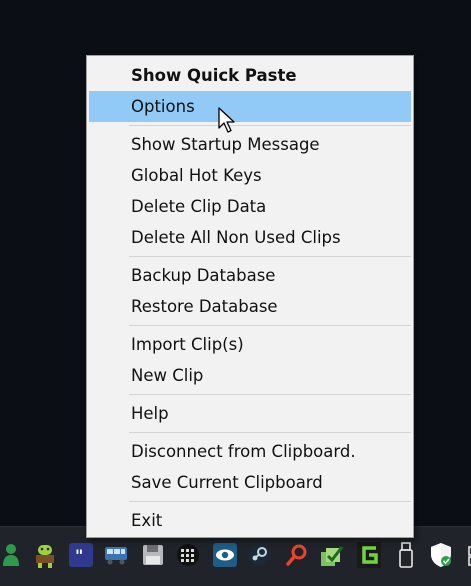 The height and width of the screenshot is (586, 471). I want to click on menu-item-show-quick-paste: Show Quick Paste, so click(250, 75).